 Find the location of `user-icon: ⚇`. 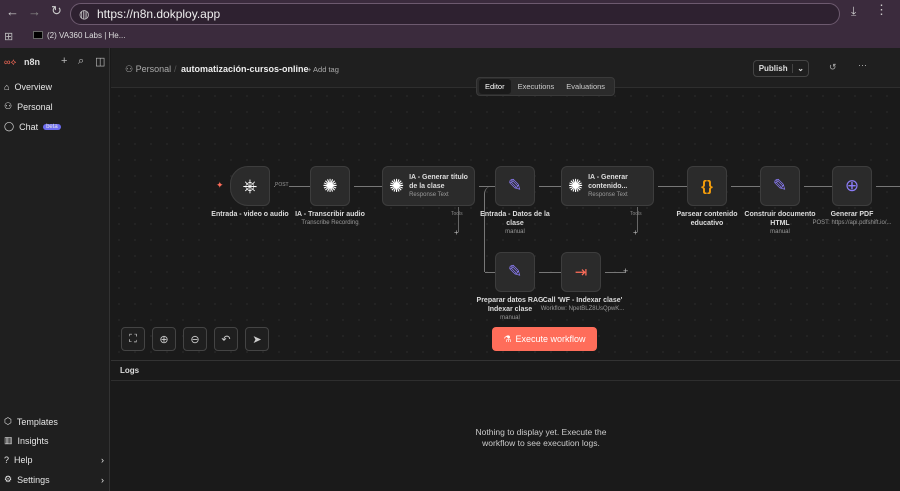

user-icon: ⚇ is located at coordinates (8, 106).